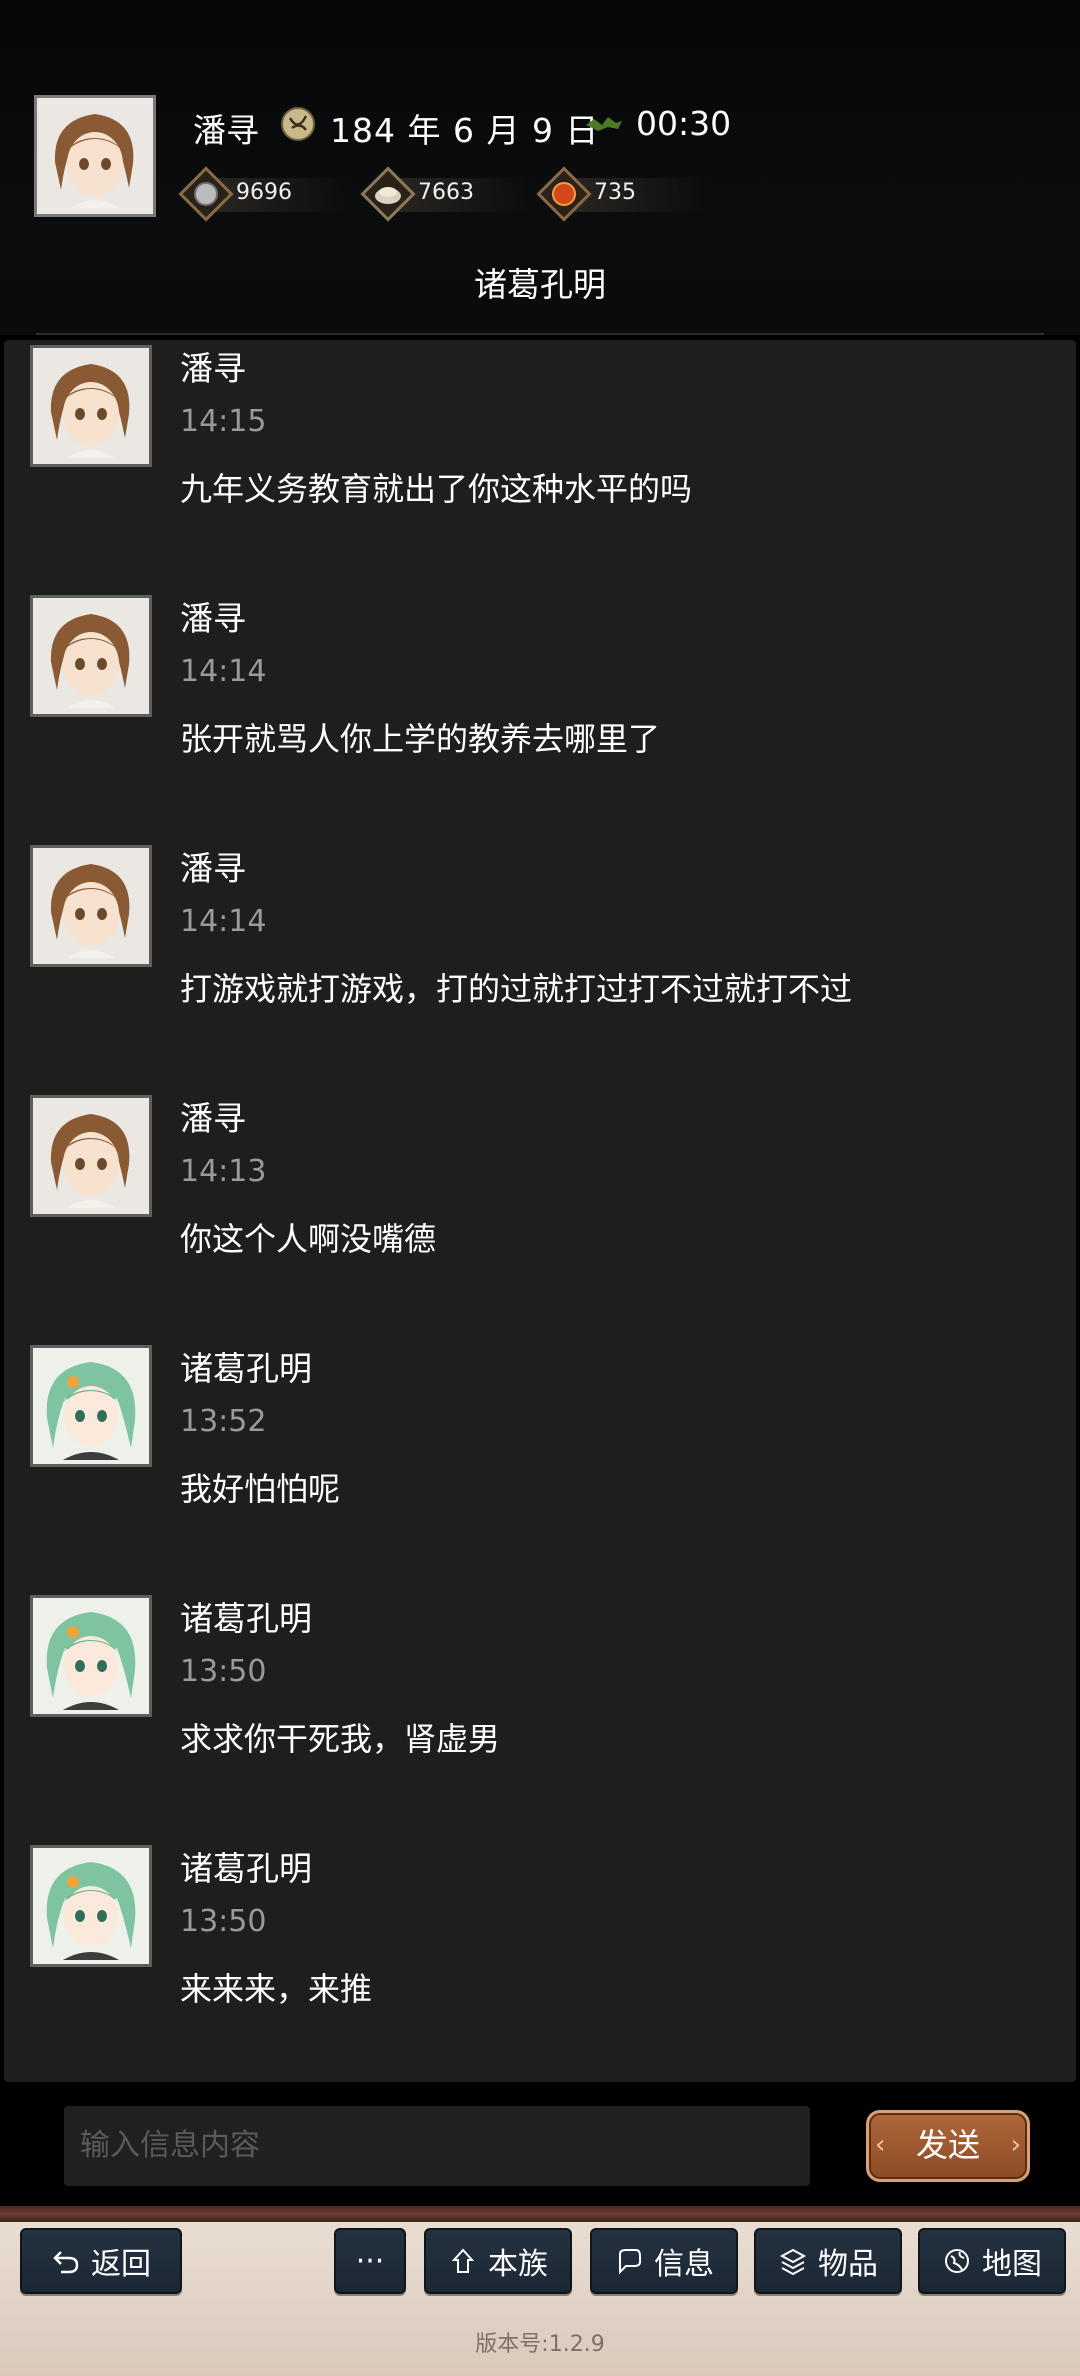 Image resolution: width=1080 pixels, height=2376 pixels. I want to click on grain-value: 7663, so click(446, 192).